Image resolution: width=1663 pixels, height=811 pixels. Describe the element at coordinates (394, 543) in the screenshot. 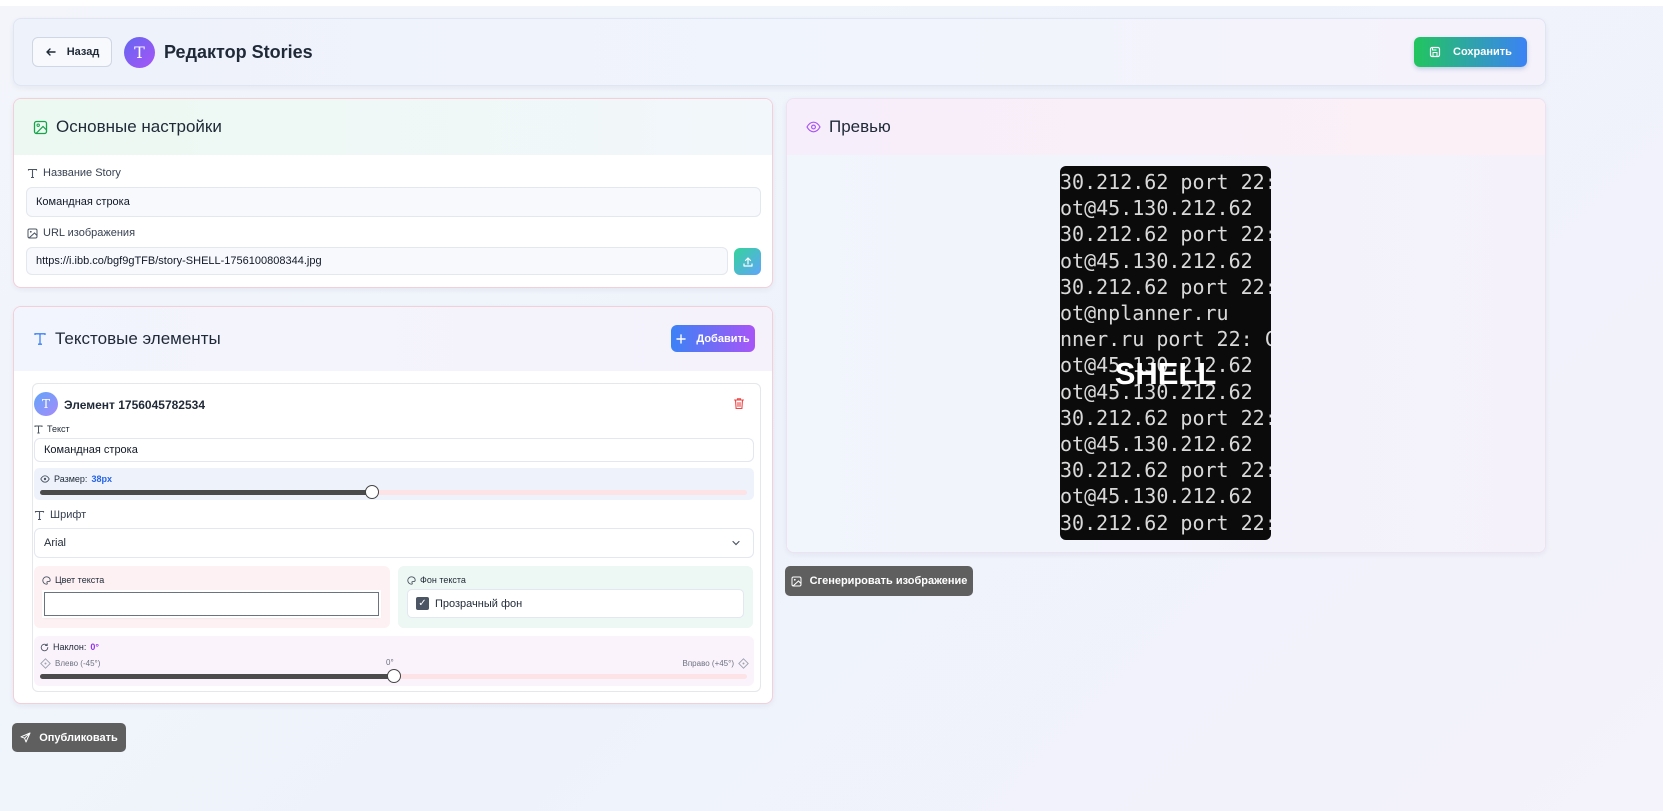

I see `font-select: Arial` at that location.